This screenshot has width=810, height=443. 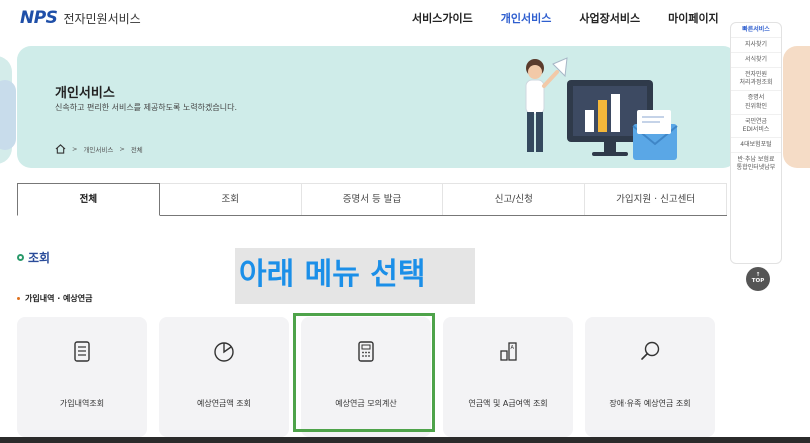 What do you see at coordinates (364, 372) in the screenshot?
I see `selection-highlight` at bounding box center [364, 372].